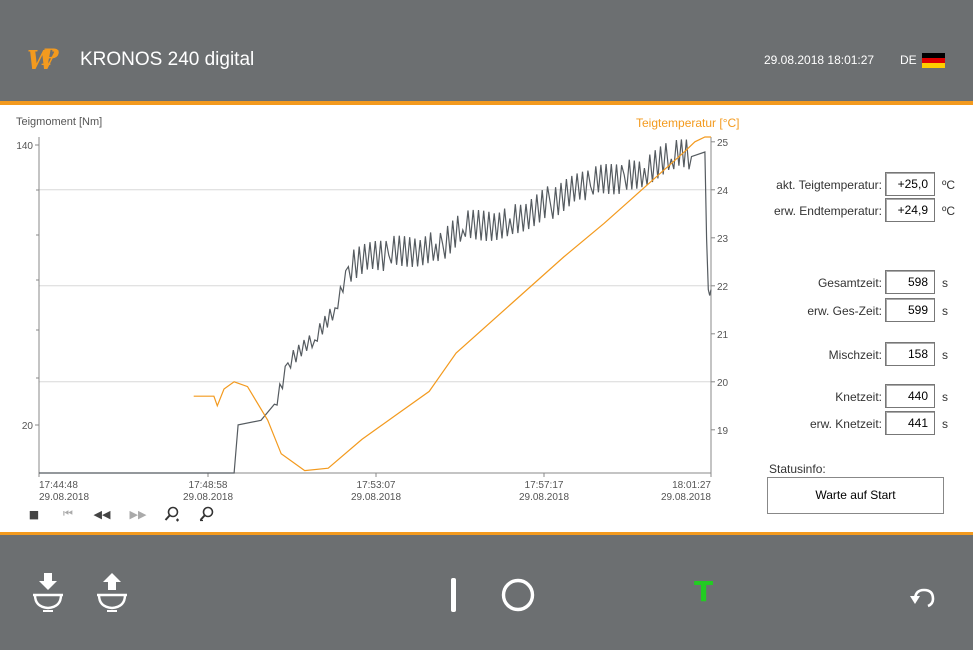 The image size is (973, 650). What do you see at coordinates (849, 283) in the screenshot?
I see `gesamtzeit-label: Gesamtzeit:` at bounding box center [849, 283].